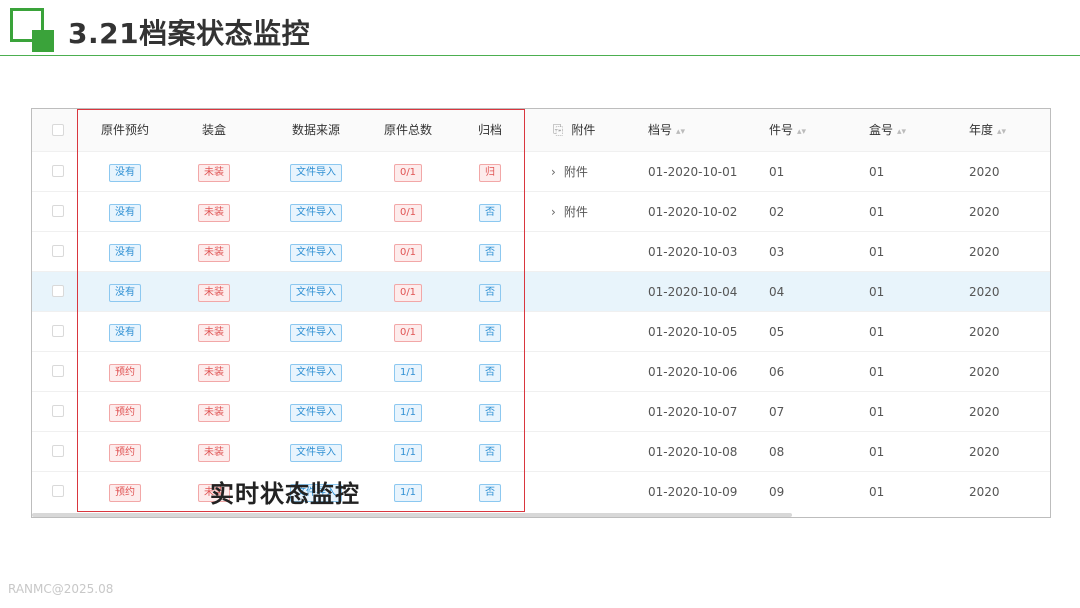  I want to click on column-attachment-label: 附件, so click(583, 130).